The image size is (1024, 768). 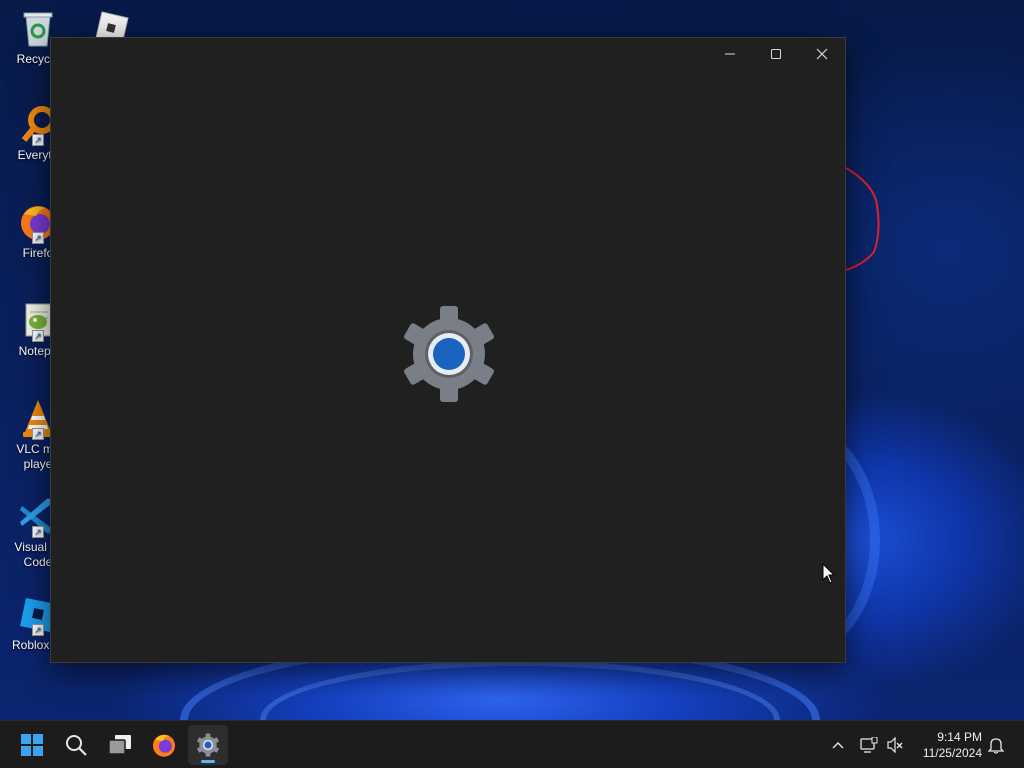 I want to click on taskbar-settings-button, so click(x=208, y=745).